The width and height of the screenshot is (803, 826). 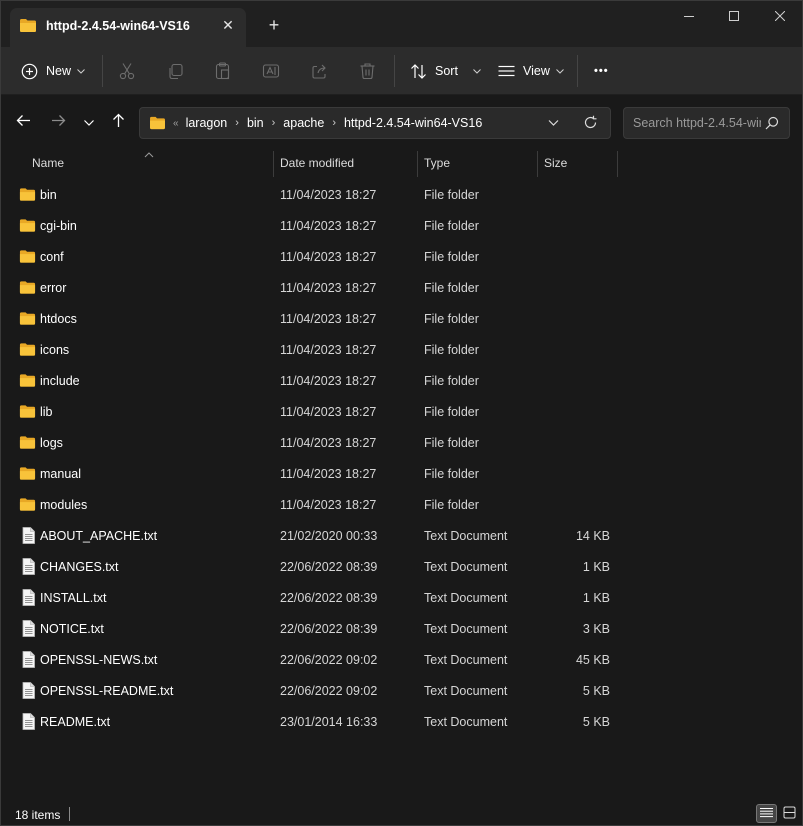 I want to click on file-name: lib, so click(x=46, y=412).